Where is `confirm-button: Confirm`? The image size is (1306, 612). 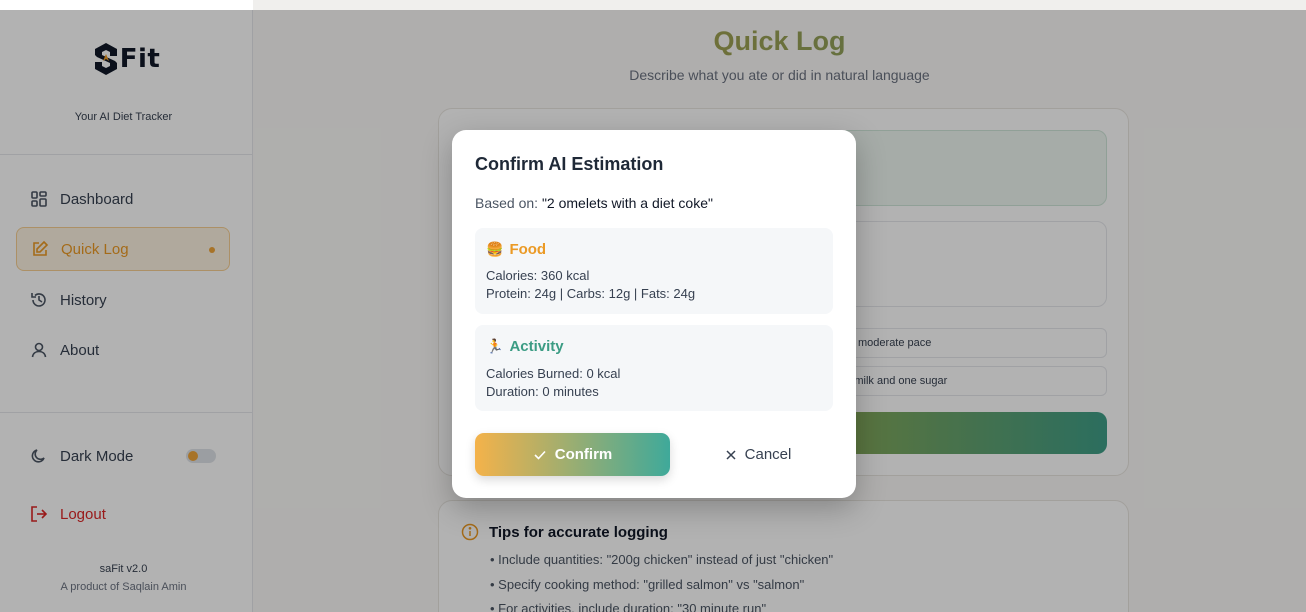 confirm-button: Confirm is located at coordinates (572, 454).